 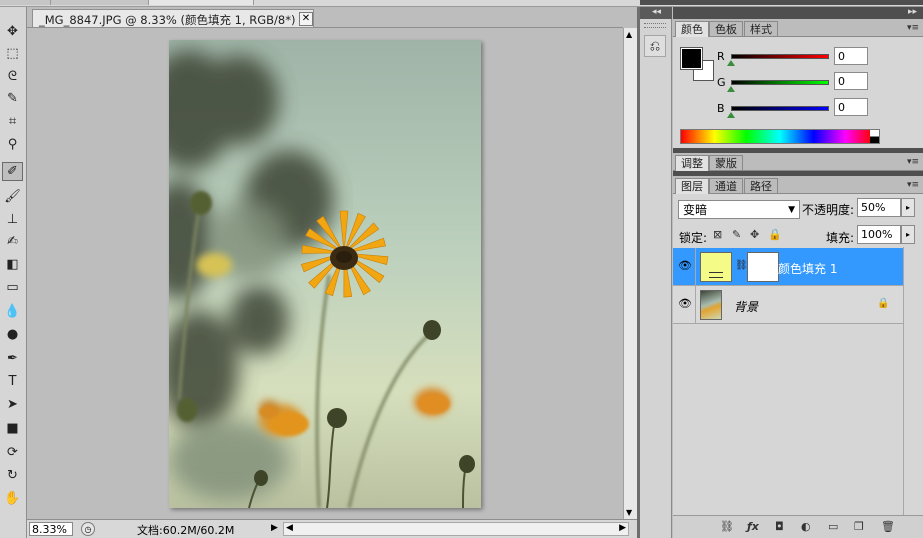 What do you see at coordinates (879, 234) in the screenshot?
I see `fill-field: 100%` at bounding box center [879, 234].